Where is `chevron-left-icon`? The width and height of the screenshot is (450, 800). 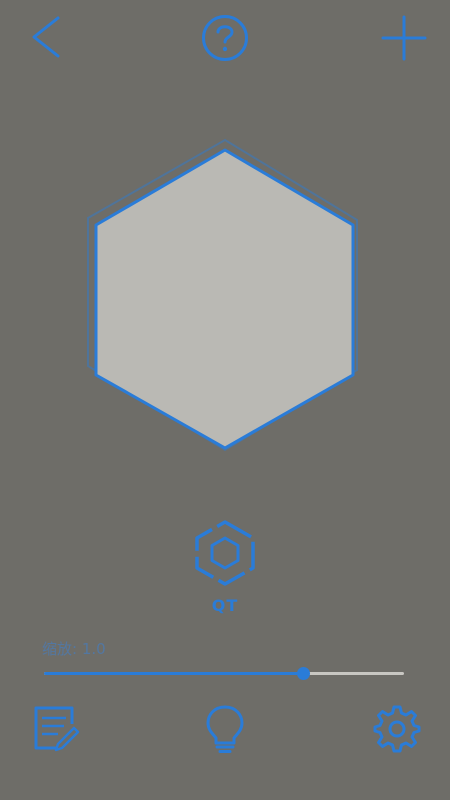
chevron-left-icon is located at coordinates (46, 37).